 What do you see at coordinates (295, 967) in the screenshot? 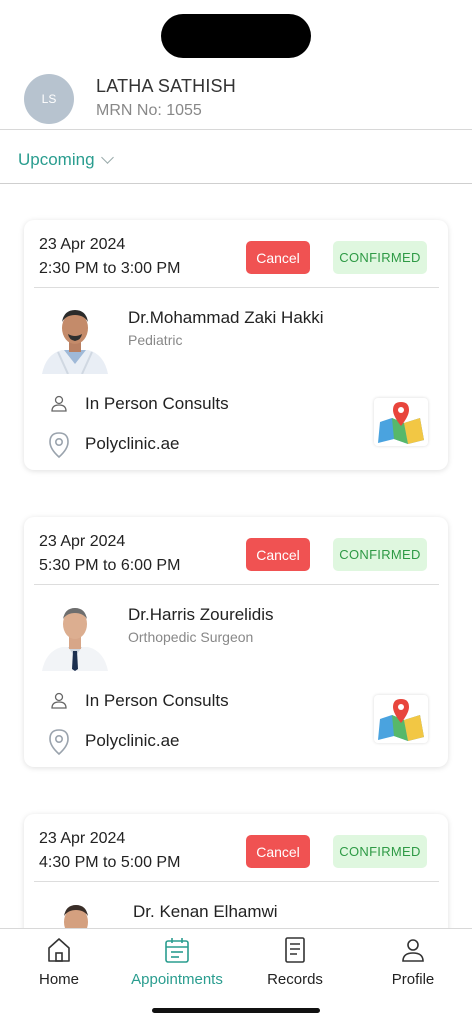
I see `nav-records: Records` at bounding box center [295, 967].